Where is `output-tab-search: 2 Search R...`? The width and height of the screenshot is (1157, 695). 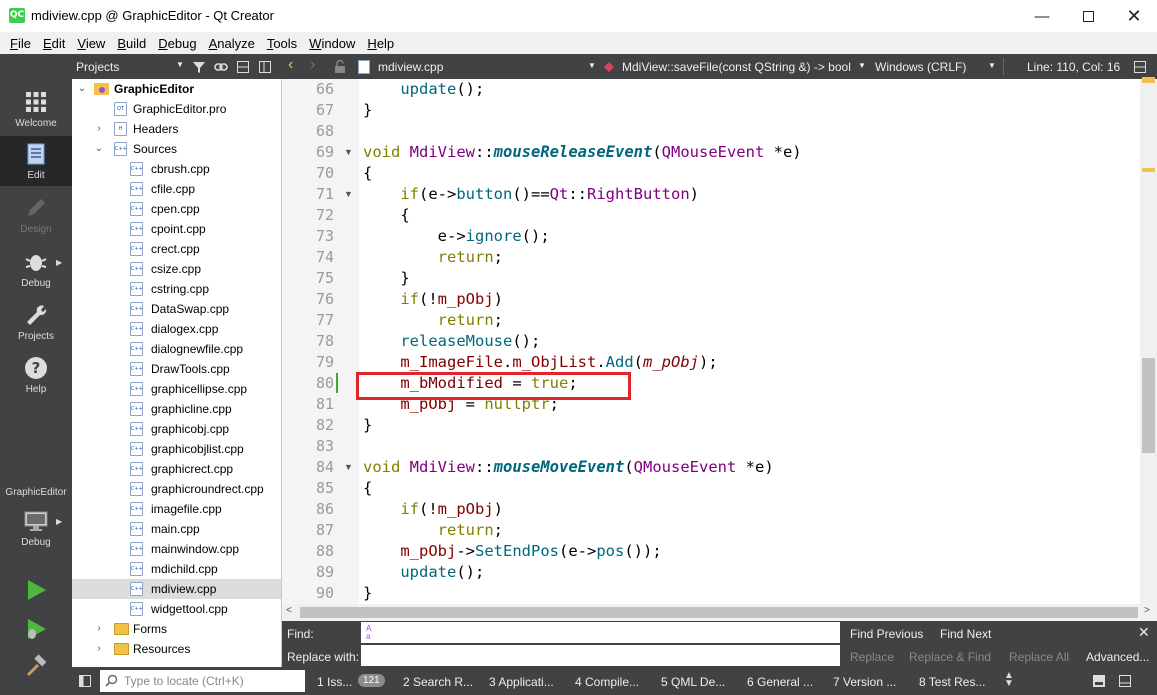 output-tab-search: 2 Search R... is located at coordinates (438, 682).